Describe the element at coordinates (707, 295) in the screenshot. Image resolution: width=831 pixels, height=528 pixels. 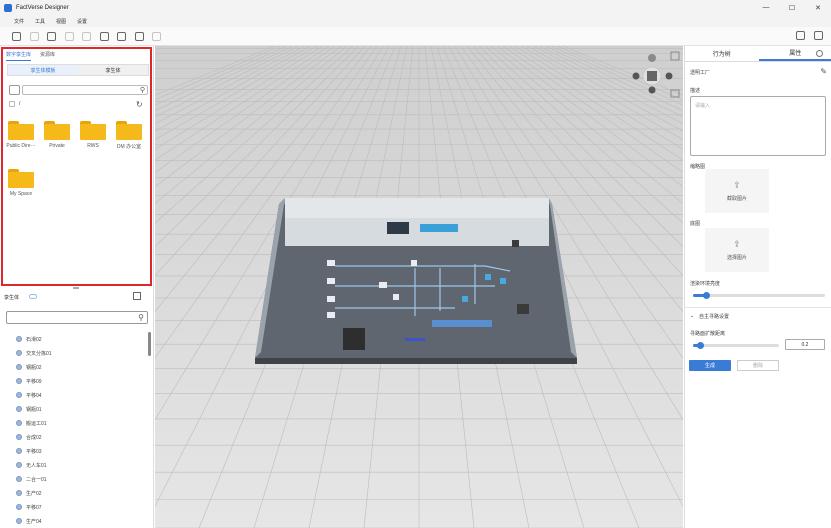
I see `env-brightness-knob` at that location.